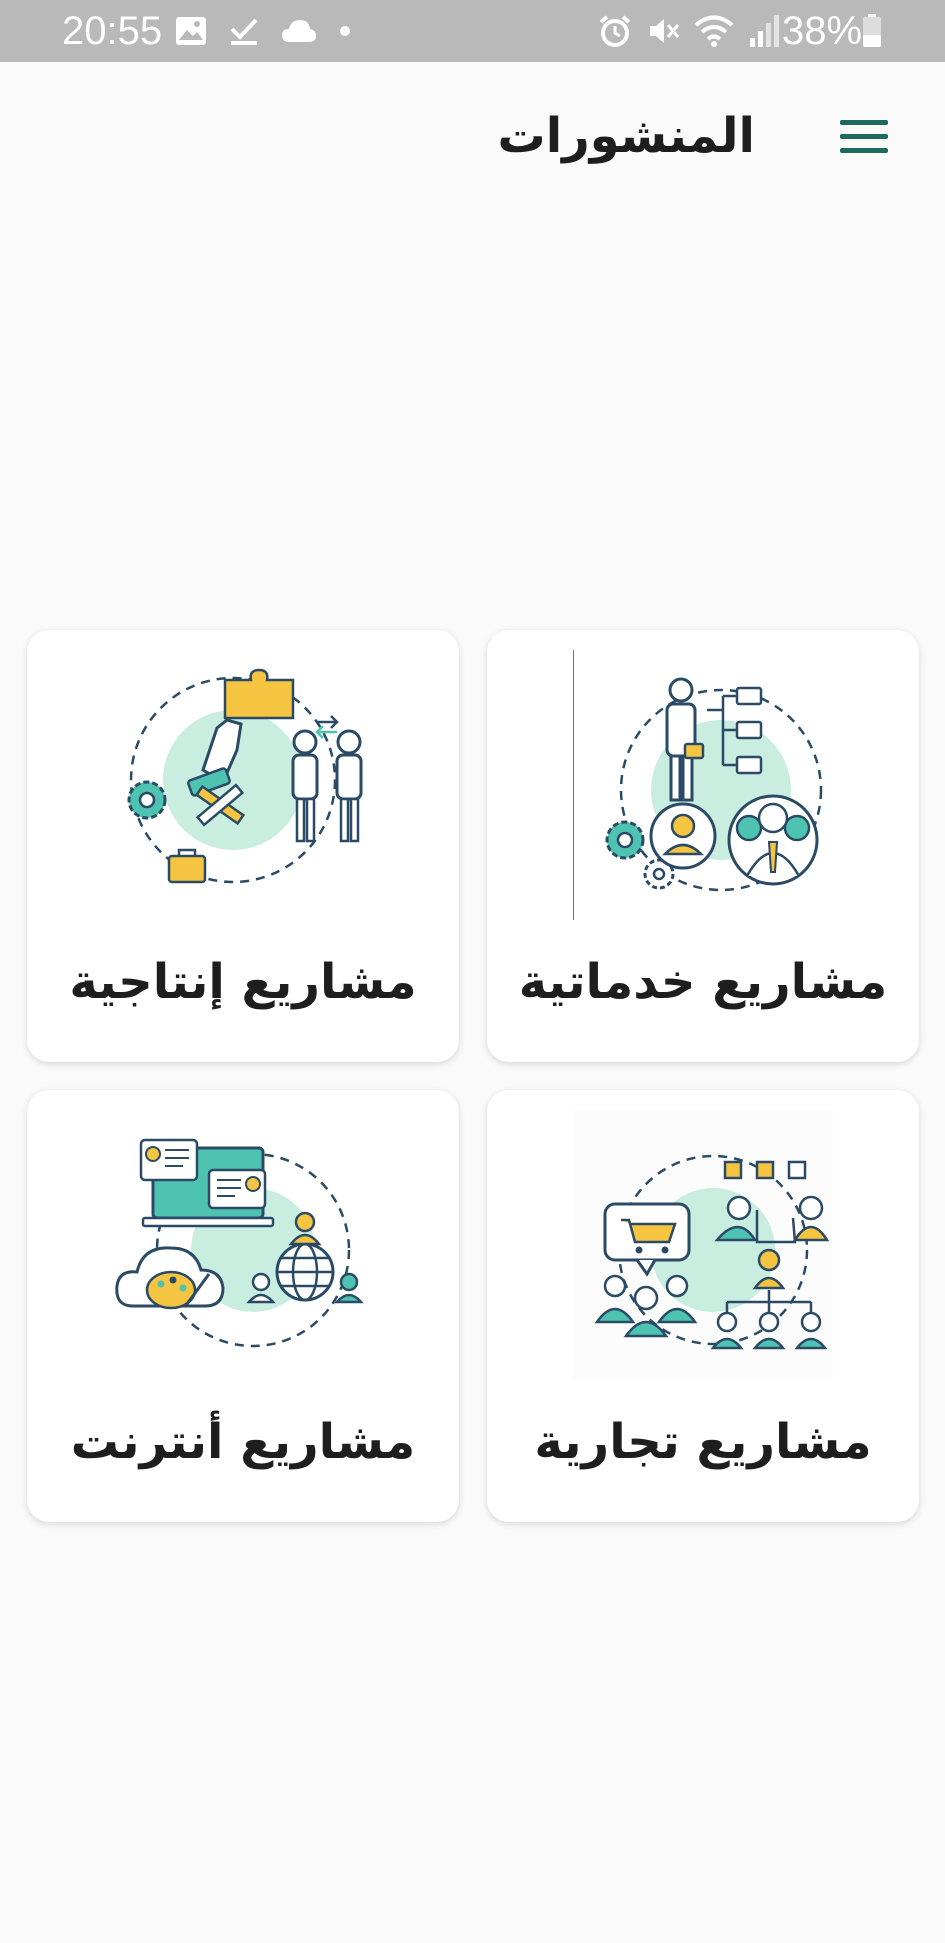 Image resolution: width=945 pixels, height=1943 pixels. What do you see at coordinates (191, 31) in the screenshot?
I see `gallery-icon` at bounding box center [191, 31].